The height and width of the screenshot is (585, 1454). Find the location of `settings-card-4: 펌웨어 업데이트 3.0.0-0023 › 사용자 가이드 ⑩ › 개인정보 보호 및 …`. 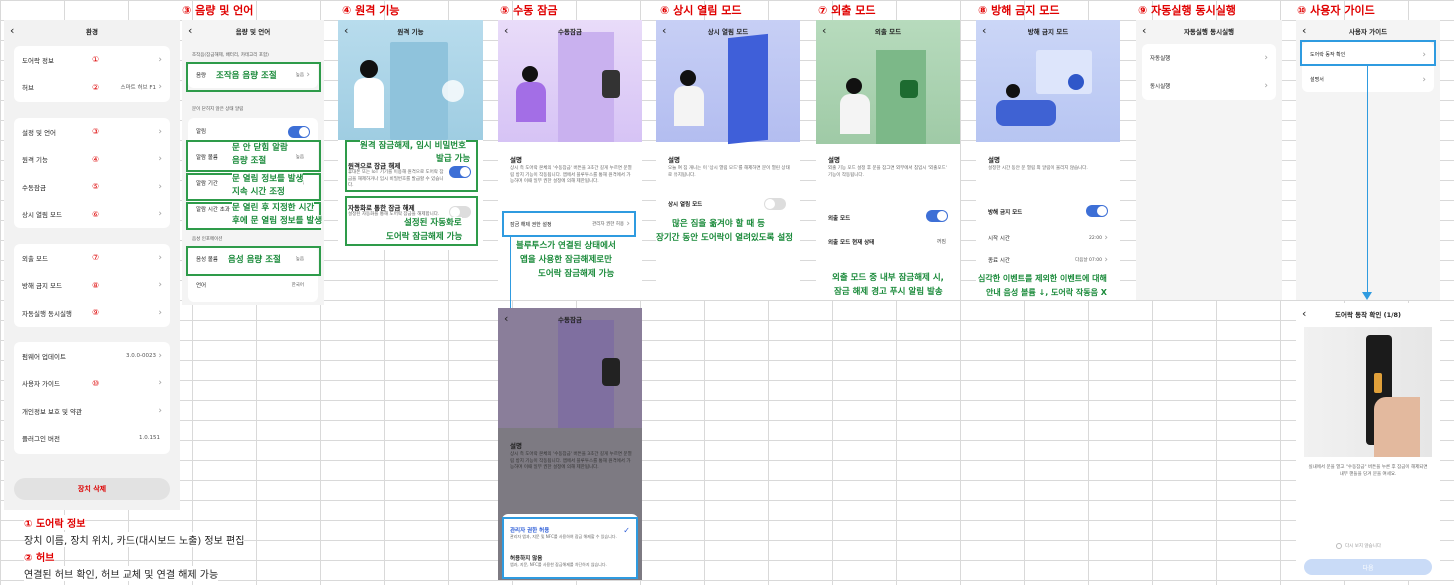

settings-card-4: 펌웨어 업데이트 3.0.0-0023 › 사용자 가이드 ⑩ › 개인정보 보호 및 … is located at coordinates (92, 398).